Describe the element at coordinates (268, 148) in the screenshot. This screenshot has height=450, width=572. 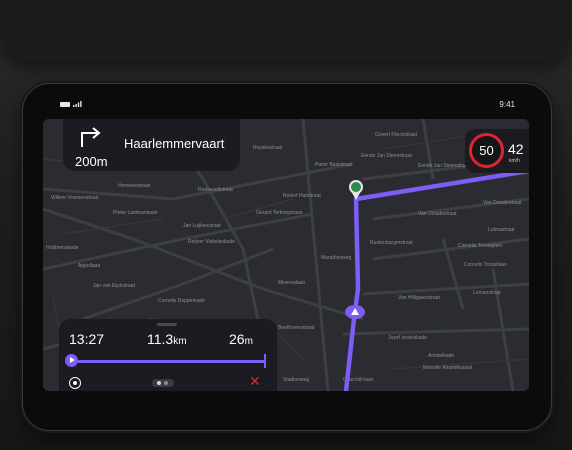
I see `map-label: Royskestraat` at that location.